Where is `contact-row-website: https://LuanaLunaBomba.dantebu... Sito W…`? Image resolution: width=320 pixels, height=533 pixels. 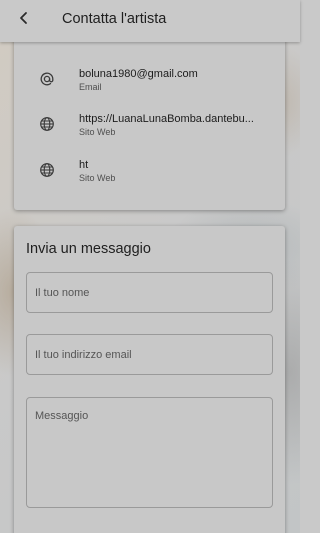
contact-row-website: https://LuanaLunaBomba.dantebu... Sito W… is located at coordinates (149, 133).